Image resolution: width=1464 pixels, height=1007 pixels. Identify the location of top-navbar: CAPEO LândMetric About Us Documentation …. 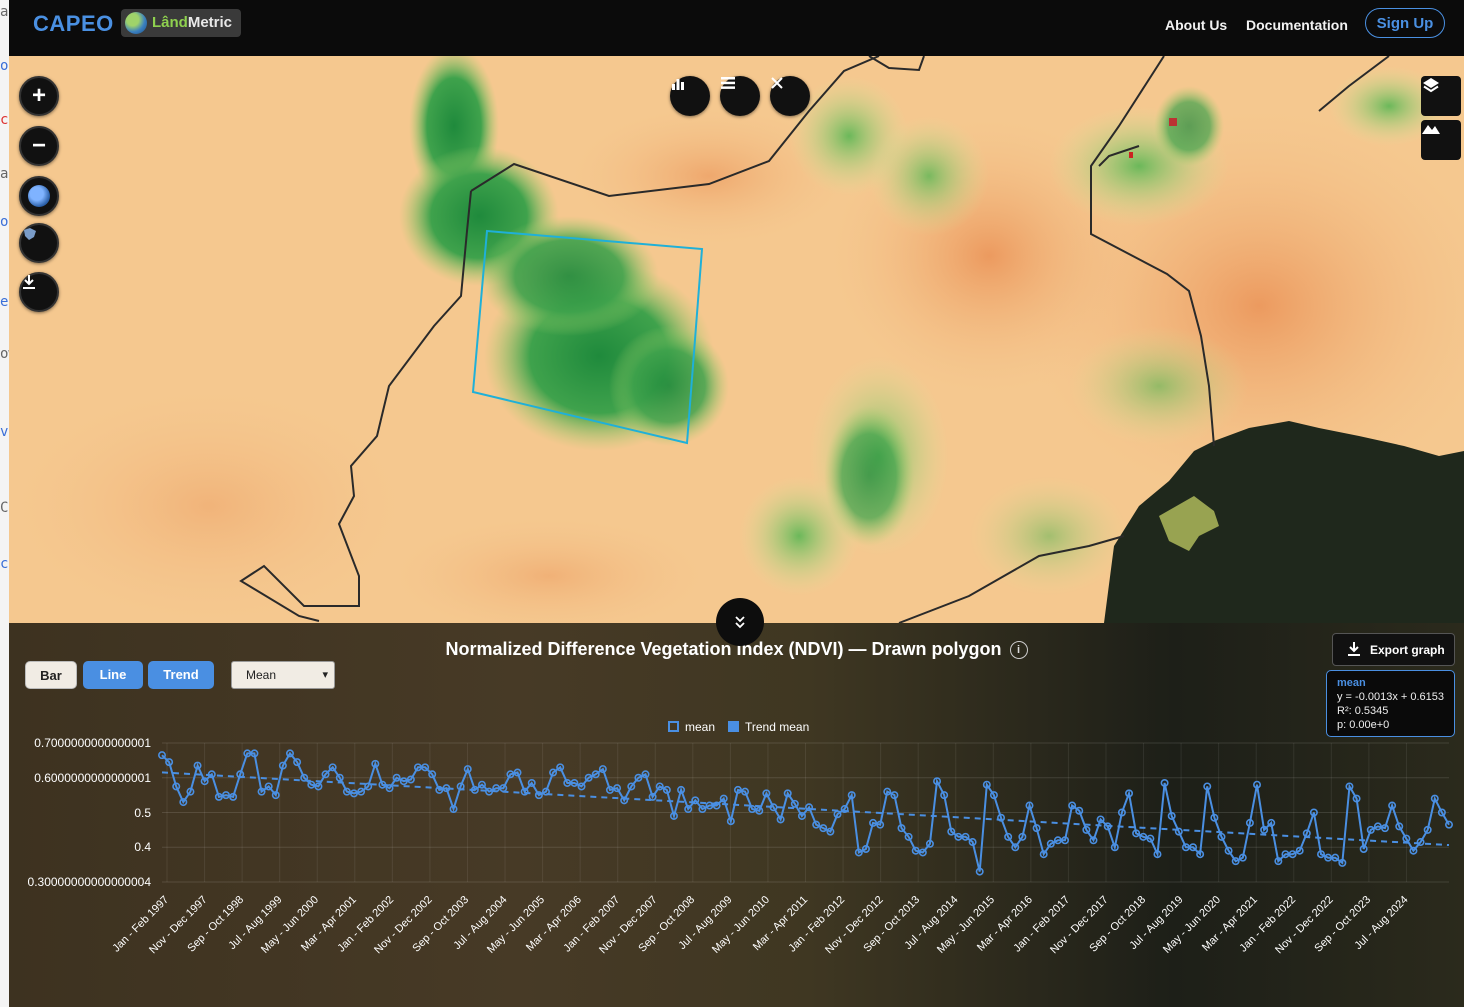
(736, 28).